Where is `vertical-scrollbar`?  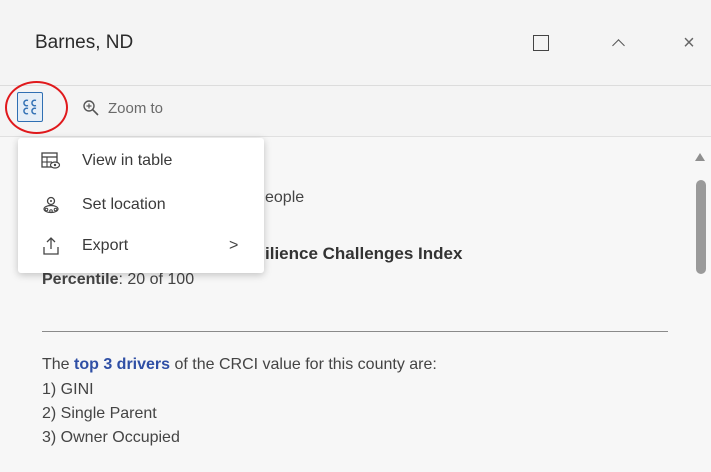
vertical-scrollbar is located at coordinates (700, 311).